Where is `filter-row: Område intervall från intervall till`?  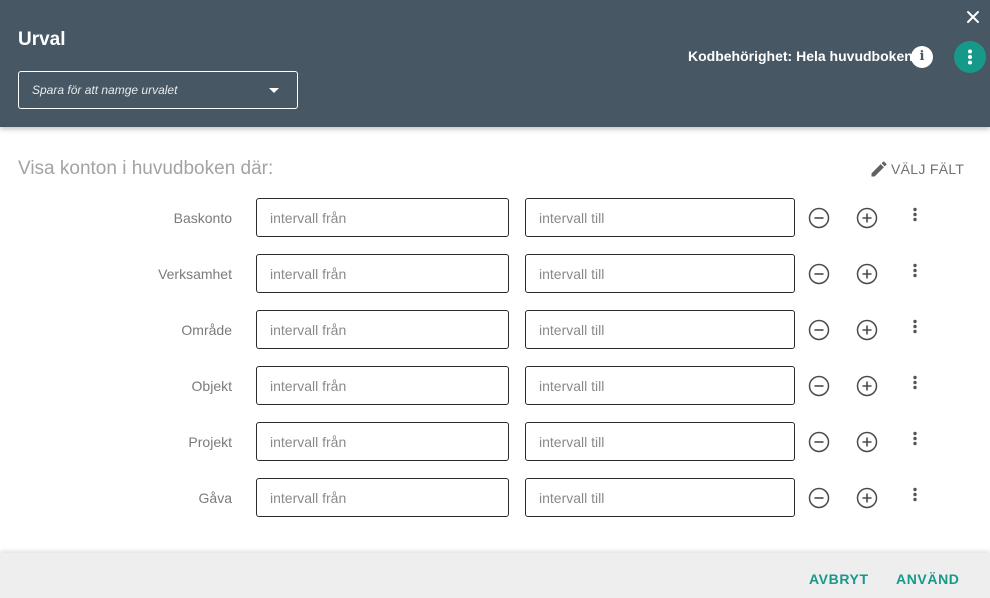
filter-row: Område intervall från intervall till is located at coordinates (495, 330).